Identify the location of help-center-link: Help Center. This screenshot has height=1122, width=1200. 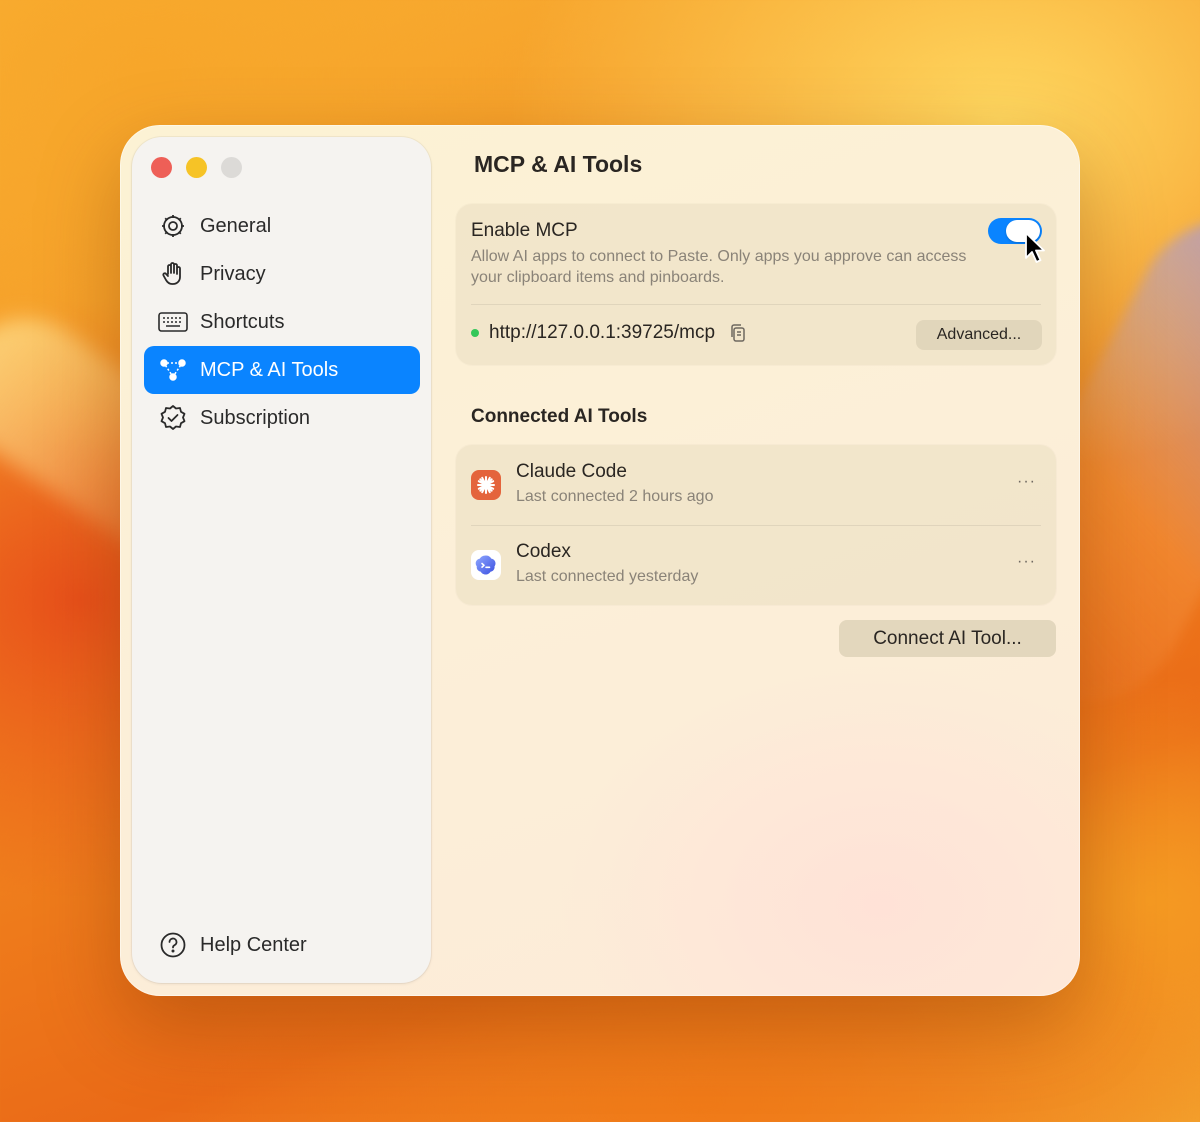
(232, 945).